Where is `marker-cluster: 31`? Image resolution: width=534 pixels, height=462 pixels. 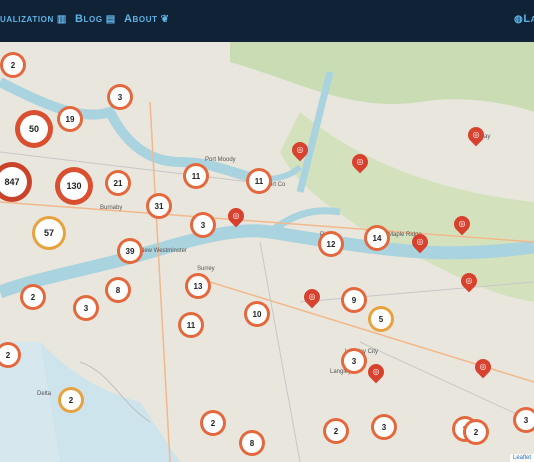 marker-cluster: 31 is located at coordinates (159, 206).